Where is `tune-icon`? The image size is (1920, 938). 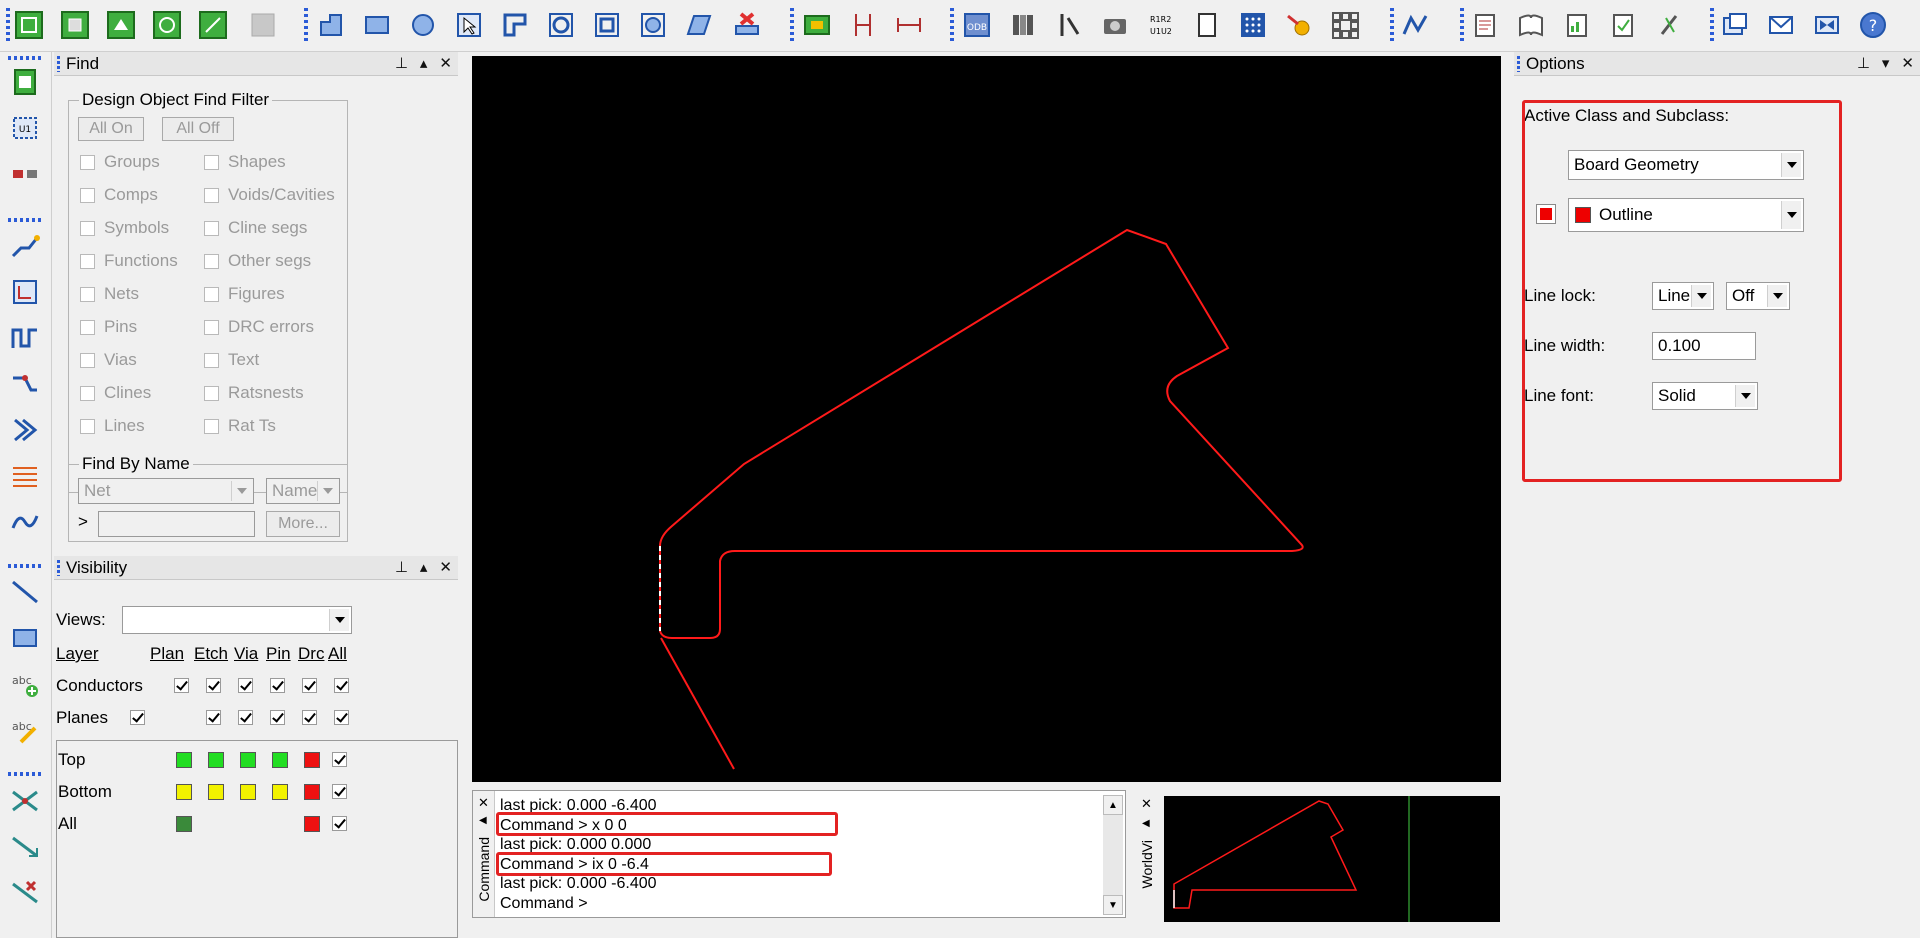 tune-icon is located at coordinates (25, 522).